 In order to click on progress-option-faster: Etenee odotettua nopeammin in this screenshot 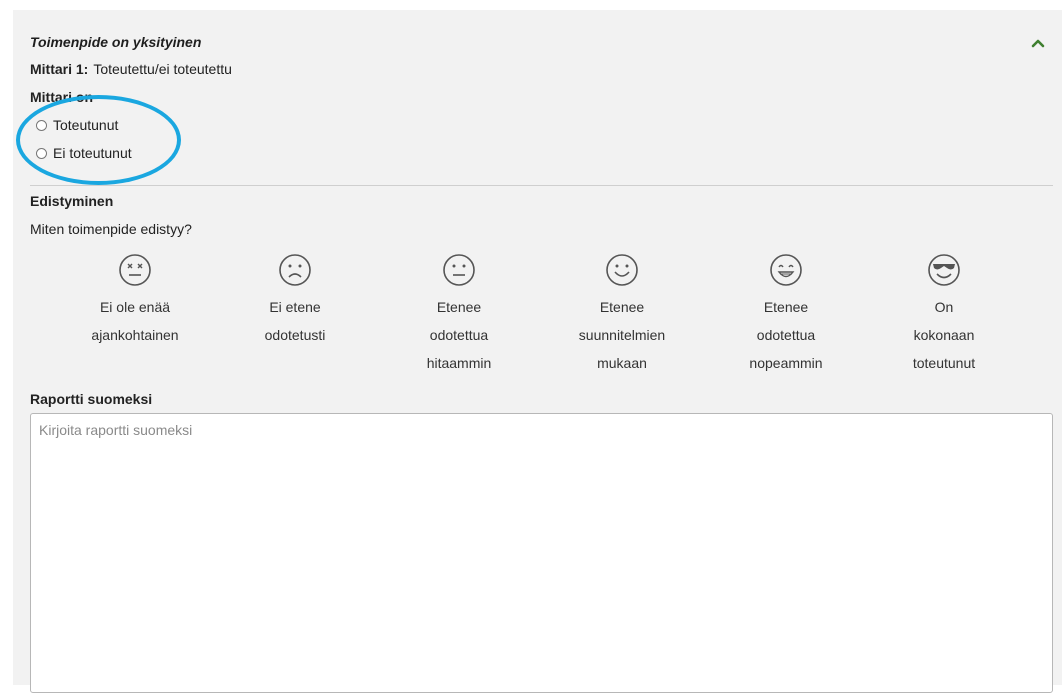, I will do `click(786, 315)`.